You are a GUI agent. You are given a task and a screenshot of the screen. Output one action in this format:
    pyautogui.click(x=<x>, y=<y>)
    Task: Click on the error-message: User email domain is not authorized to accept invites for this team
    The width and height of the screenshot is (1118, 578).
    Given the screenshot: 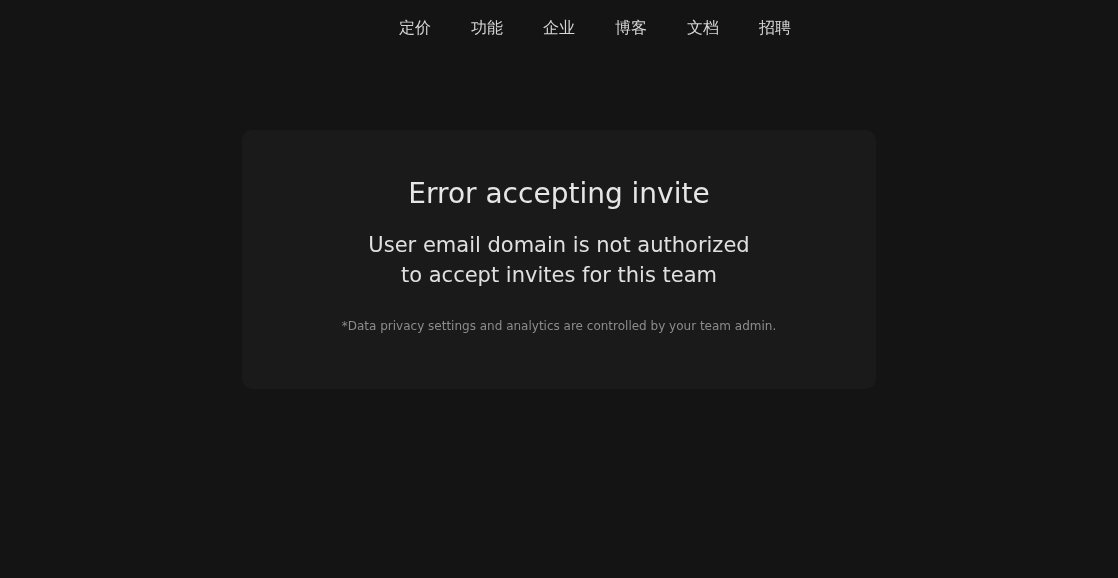 What is the action you would take?
    pyautogui.click(x=559, y=260)
    